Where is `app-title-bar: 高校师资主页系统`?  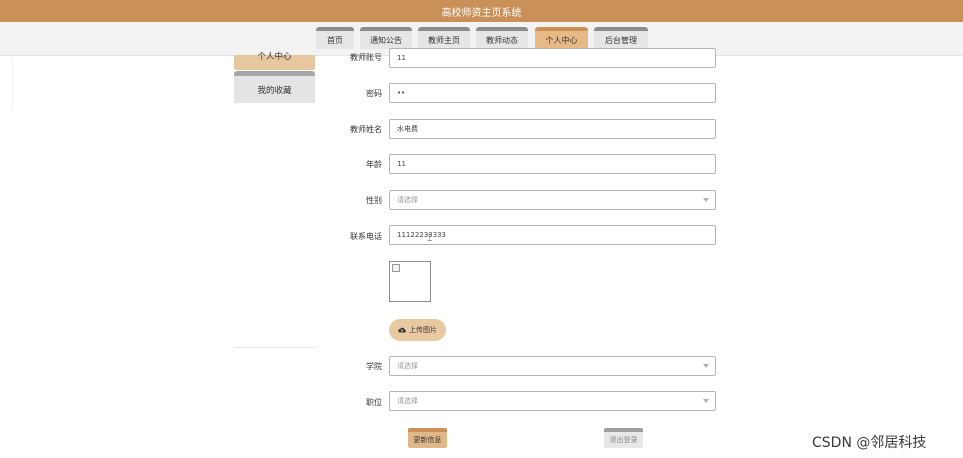
app-title-bar: 高校师资主页系统 is located at coordinates (481, 11).